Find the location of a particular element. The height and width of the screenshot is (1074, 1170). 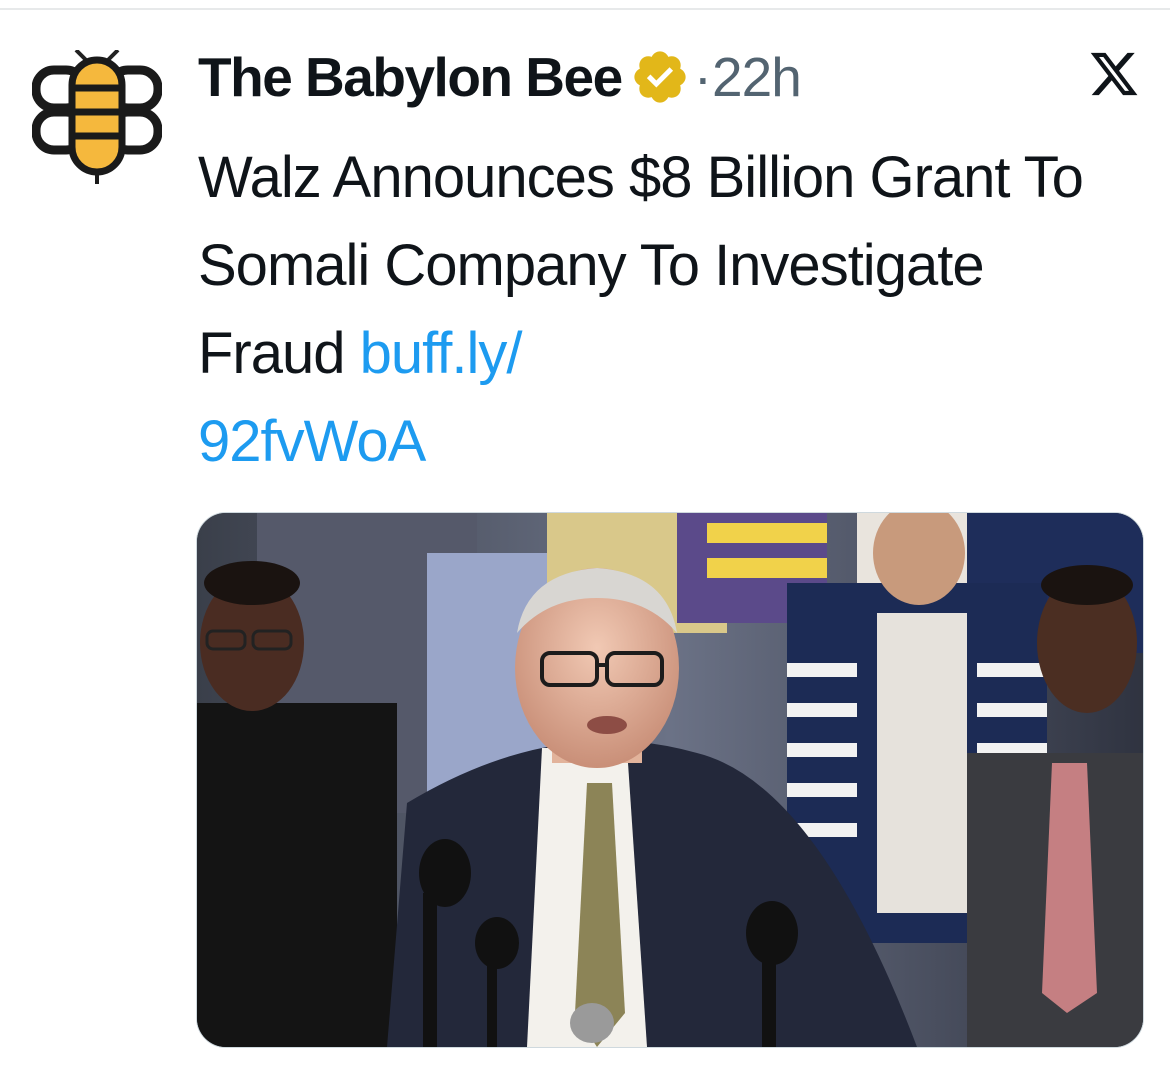

tweet-header: The Babylon Bee · 22h is located at coordinates (500, 77).